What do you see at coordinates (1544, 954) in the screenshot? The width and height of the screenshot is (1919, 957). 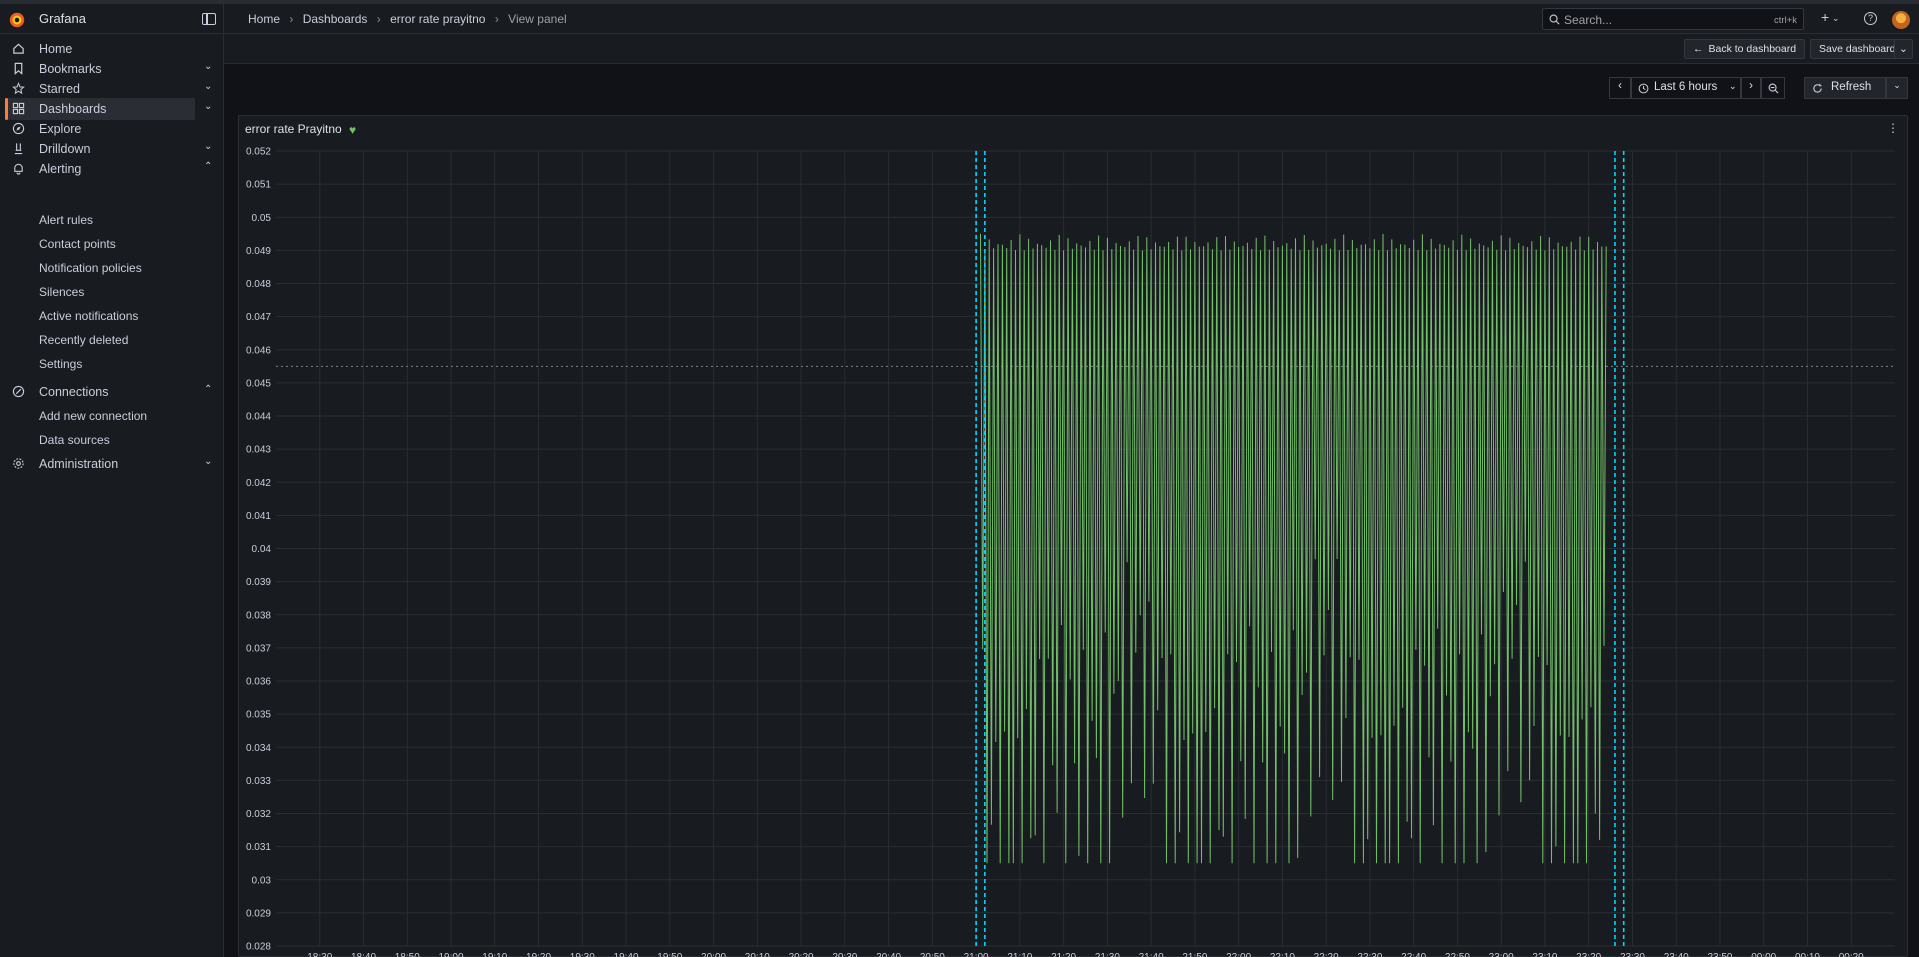 I see `x-tick-label: 23:10` at bounding box center [1544, 954].